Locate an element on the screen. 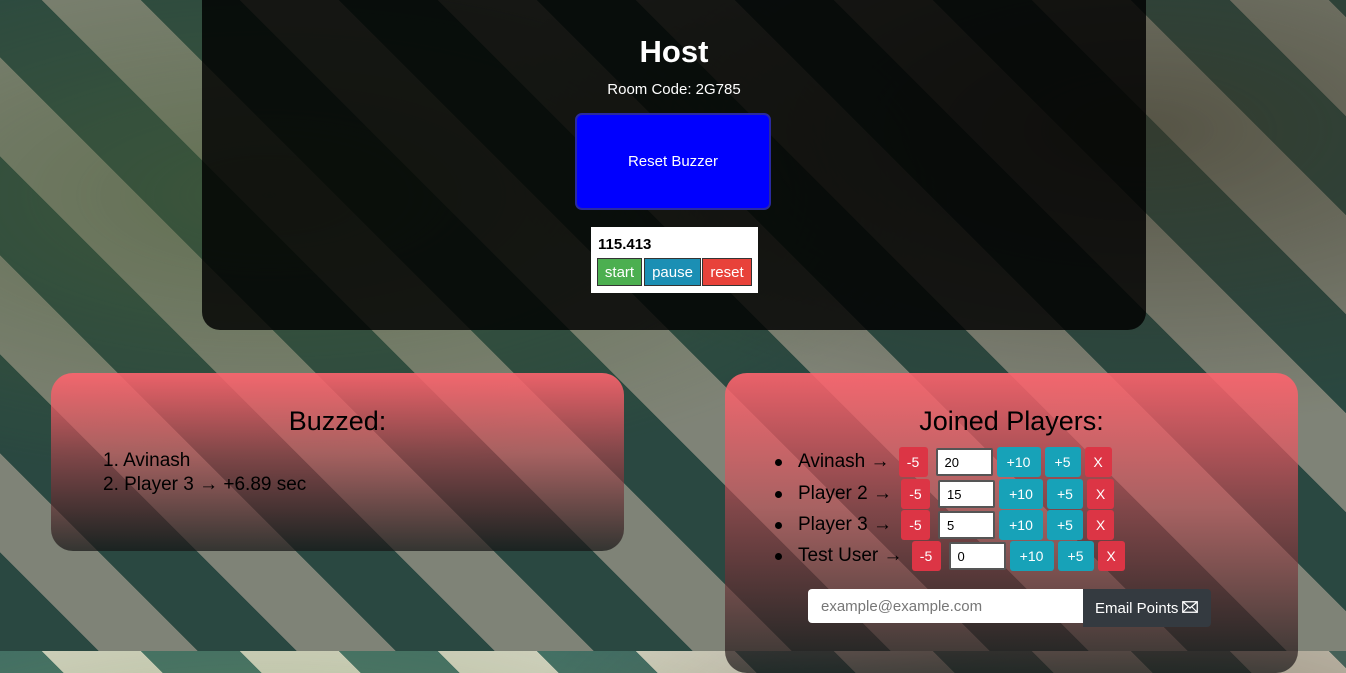 The image size is (1346, 673). player-row: Player 3 → -5 +10 +5 X is located at coordinates (944, 525).